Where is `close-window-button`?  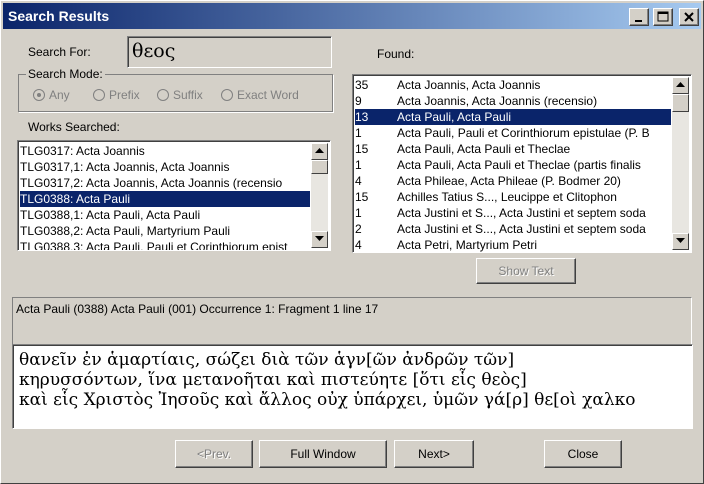
close-window-button is located at coordinates (689, 17).